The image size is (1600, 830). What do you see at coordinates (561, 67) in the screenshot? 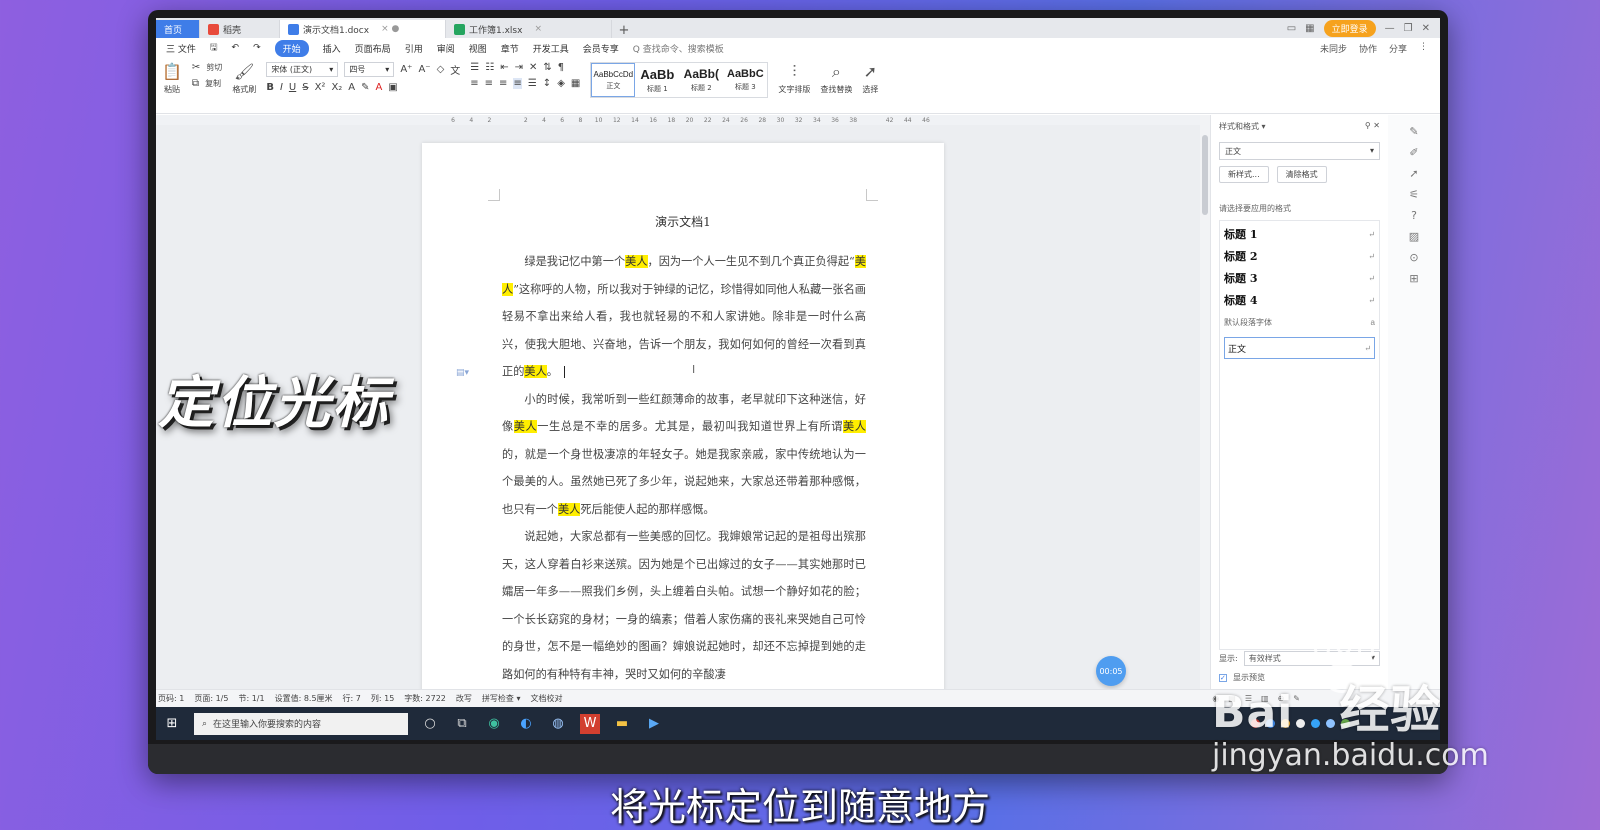
I see `show-marks-icon: ¶` at bounding box center [561, 67].